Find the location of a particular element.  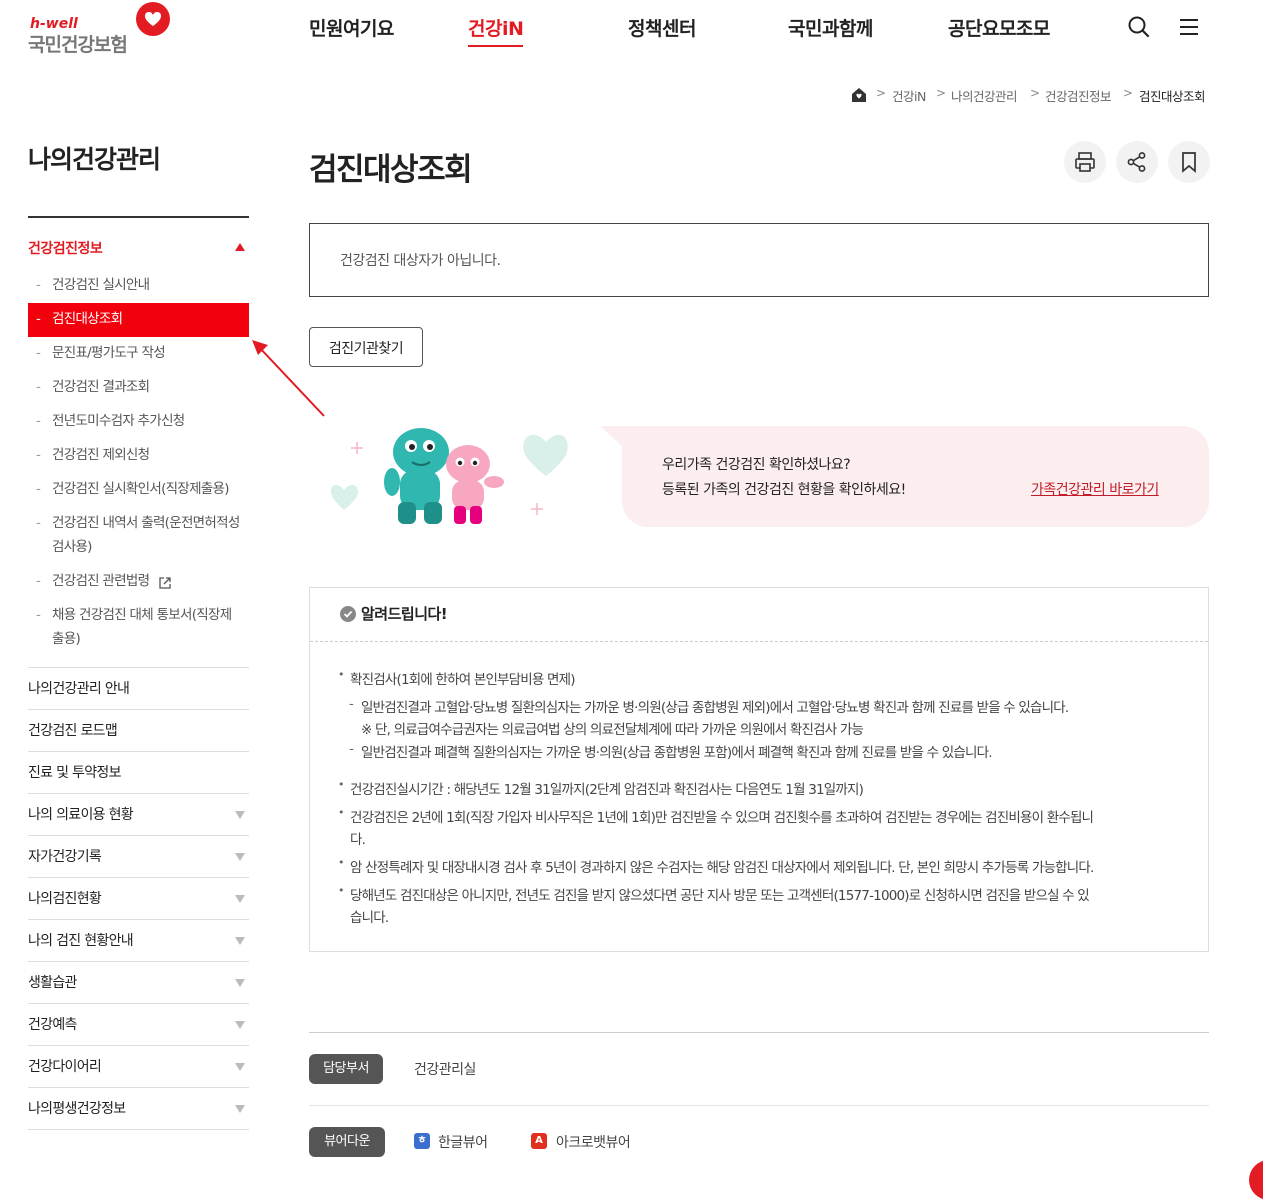

sidebar-section-checkup-info: 건강검진정보 is located at coordinates (65, 248).